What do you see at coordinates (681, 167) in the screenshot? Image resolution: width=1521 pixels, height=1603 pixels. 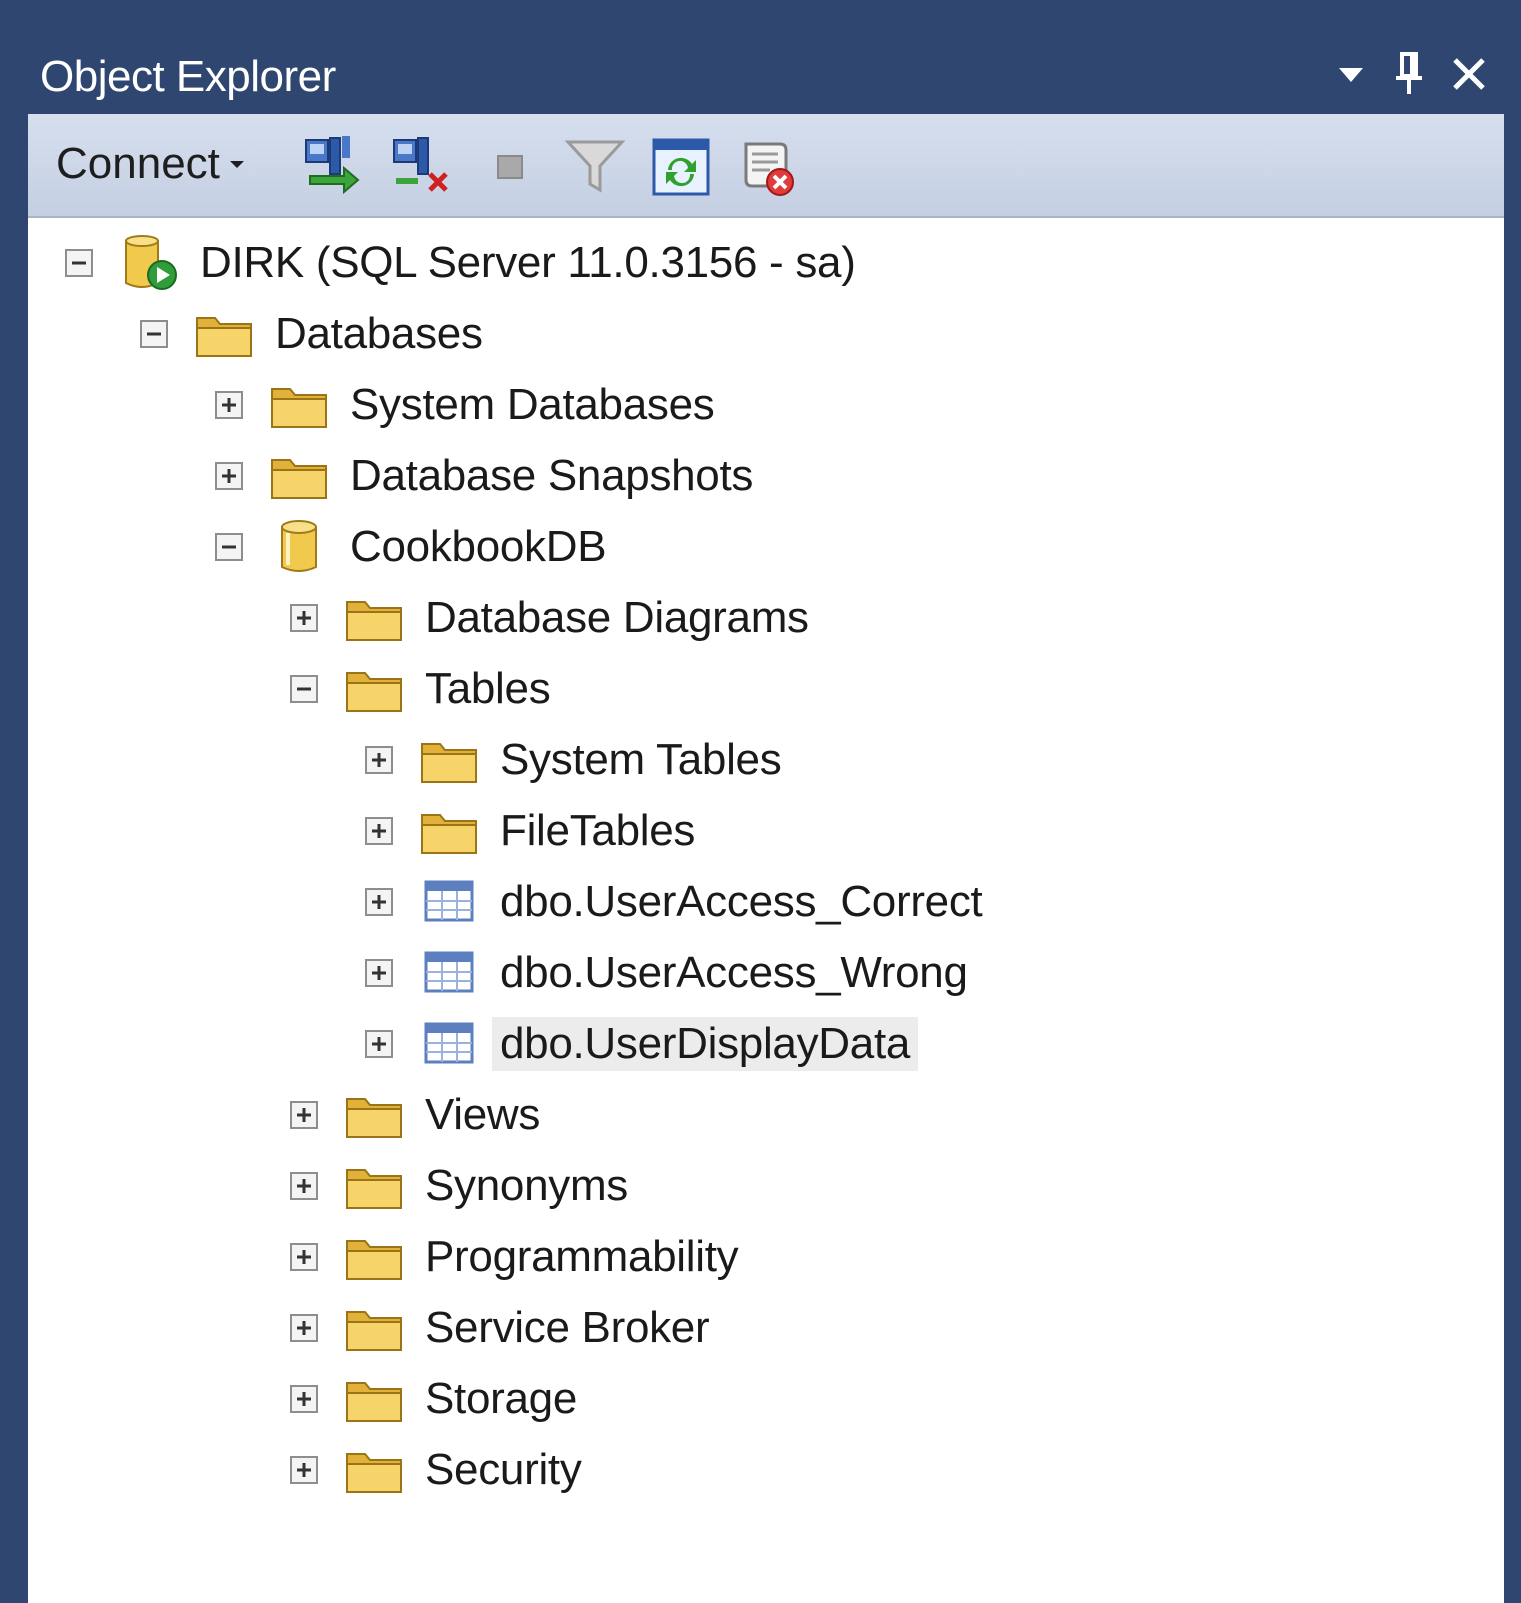 I see `refresh-icon` at bounding box center [681, 167].